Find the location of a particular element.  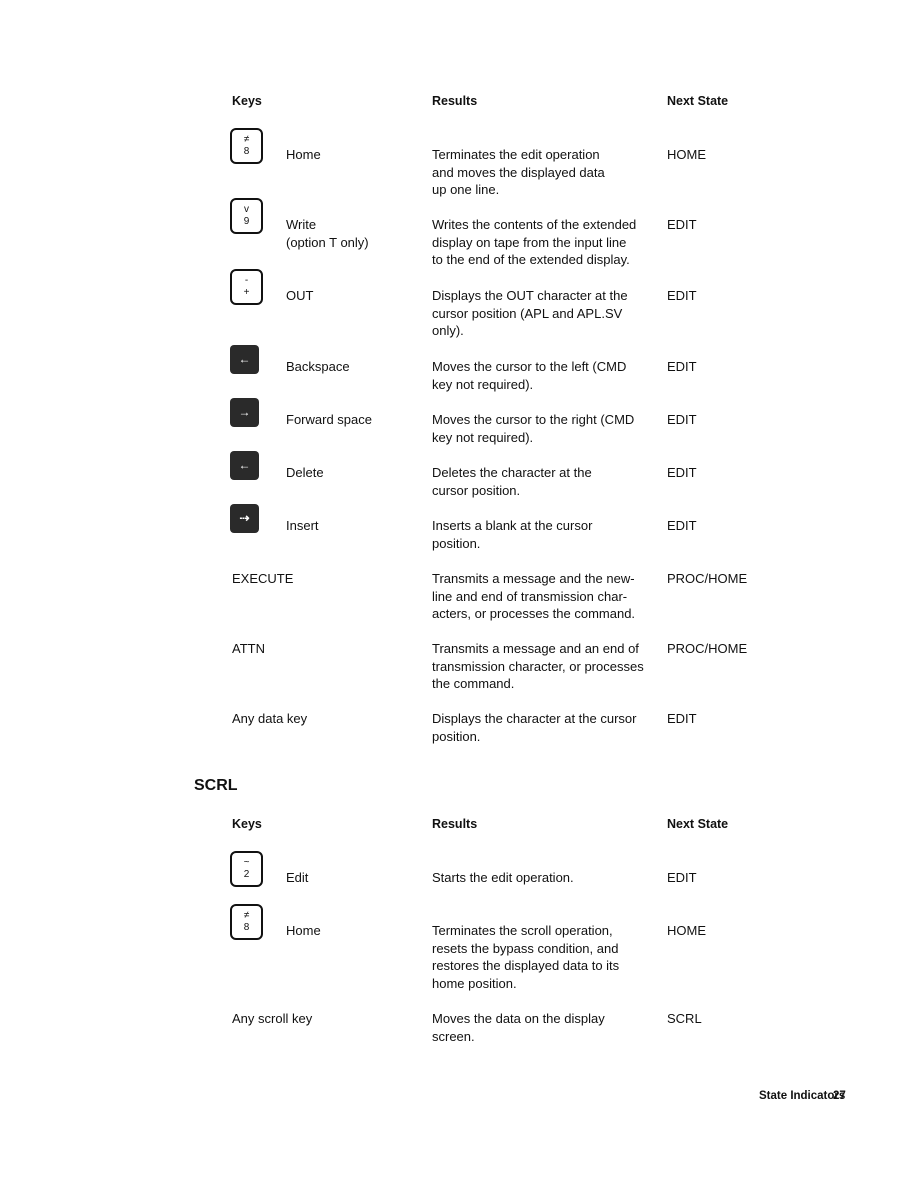

key-label: Any data key is located at coordinates (270, 718).